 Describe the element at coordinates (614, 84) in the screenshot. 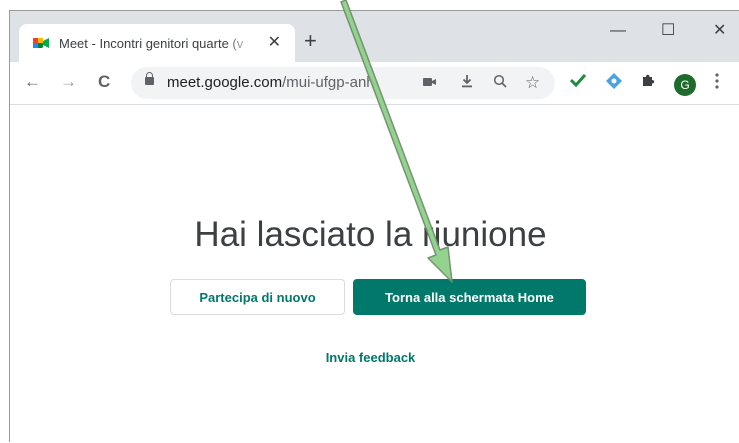

I see `diamond-extension-icon` at that location.